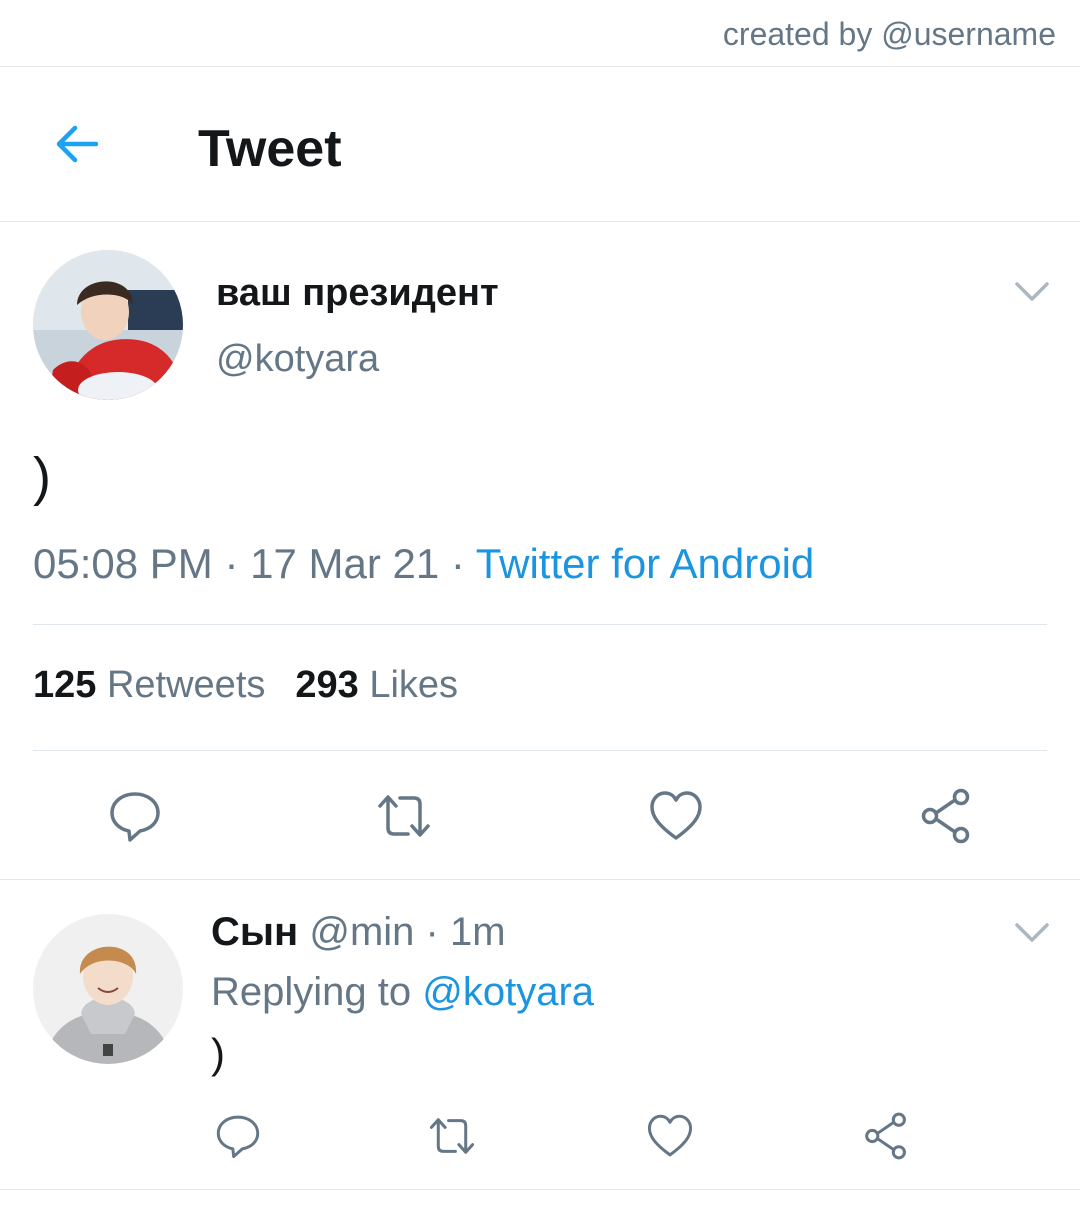 Image resolution: width=1080 pixels, height=1208 pixels. I want to click on tweet-date: 17 Mar 21, so click(345, 563).